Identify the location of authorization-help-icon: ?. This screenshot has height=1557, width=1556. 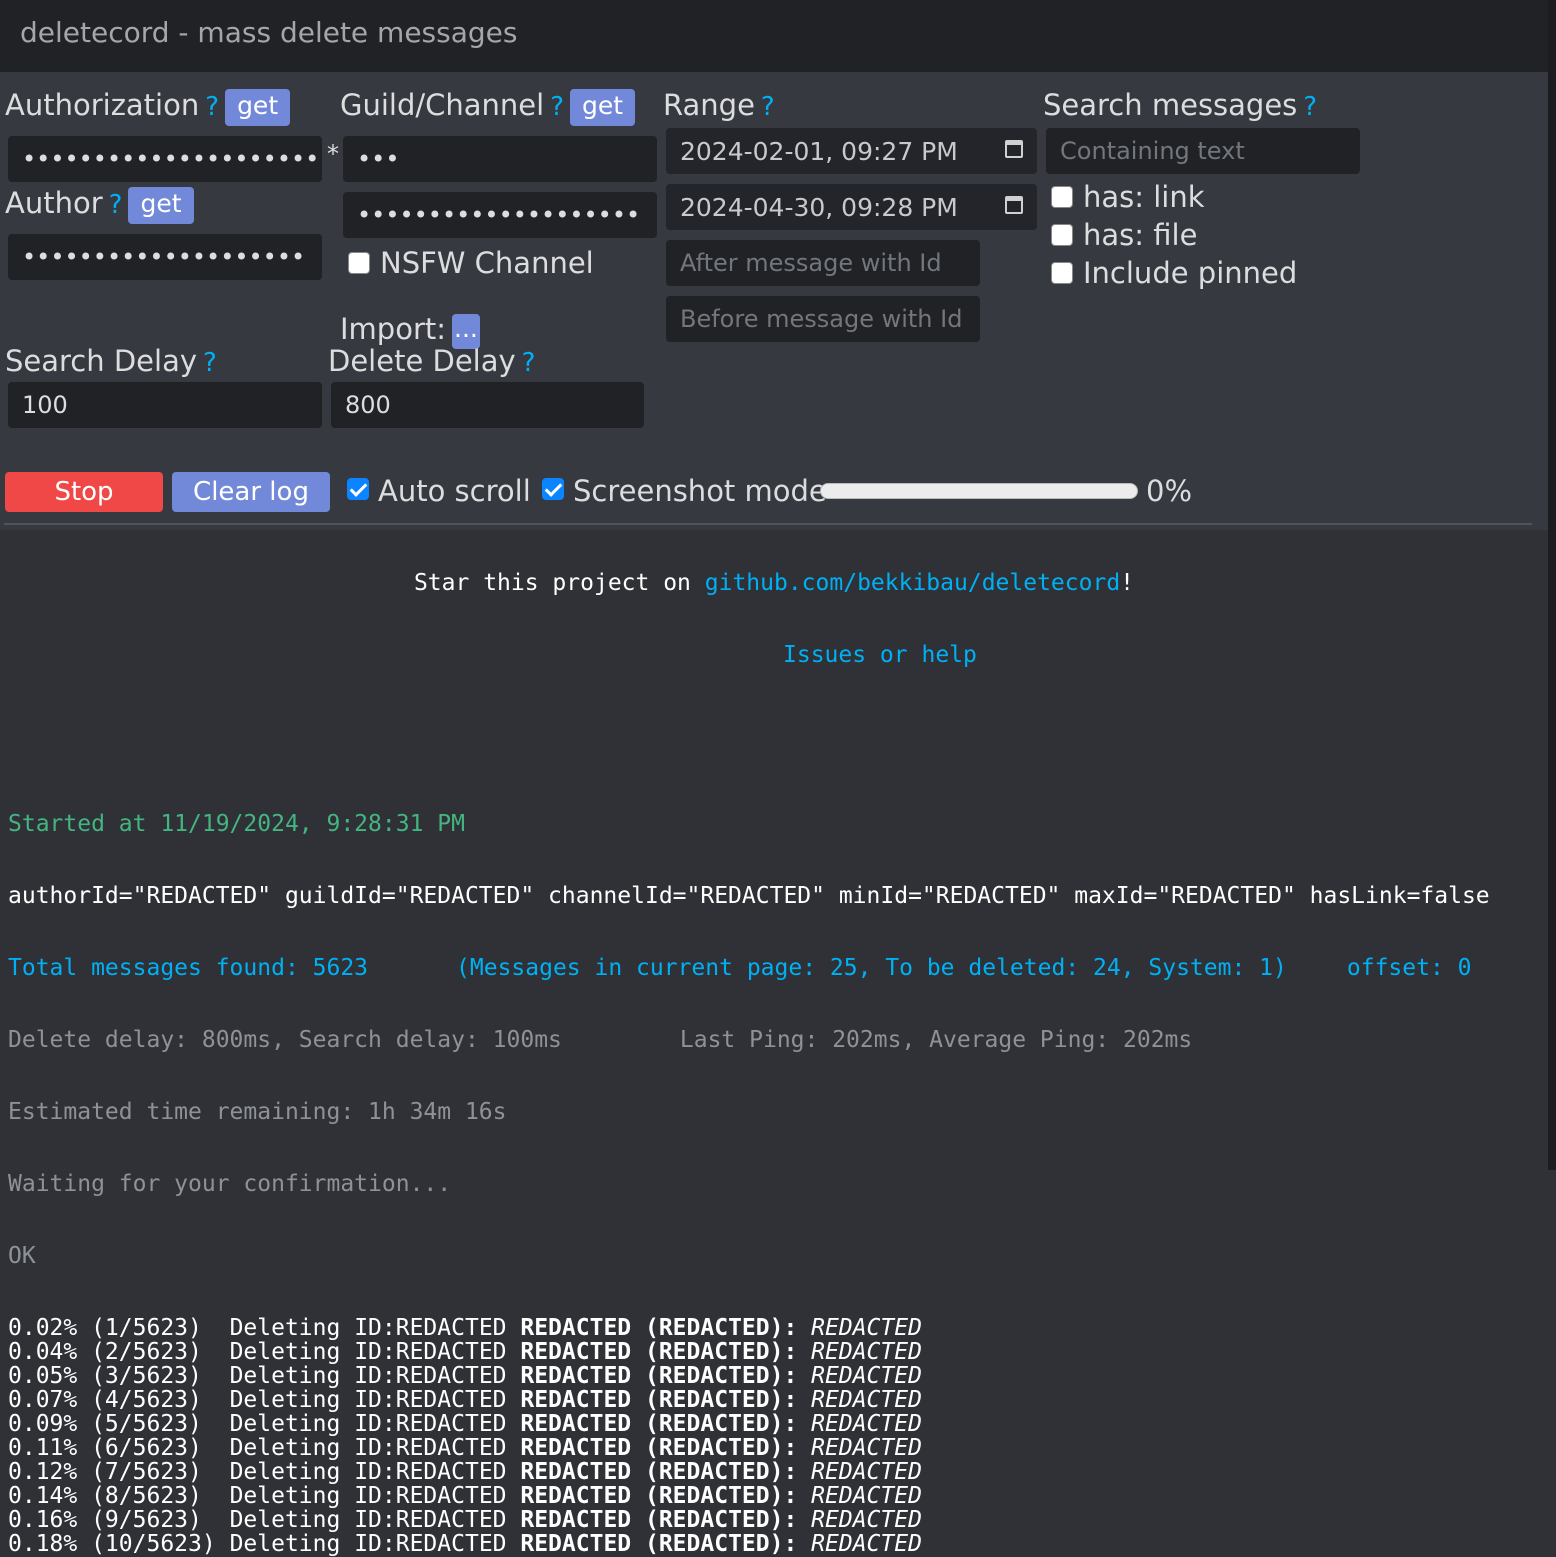
(212, 107).